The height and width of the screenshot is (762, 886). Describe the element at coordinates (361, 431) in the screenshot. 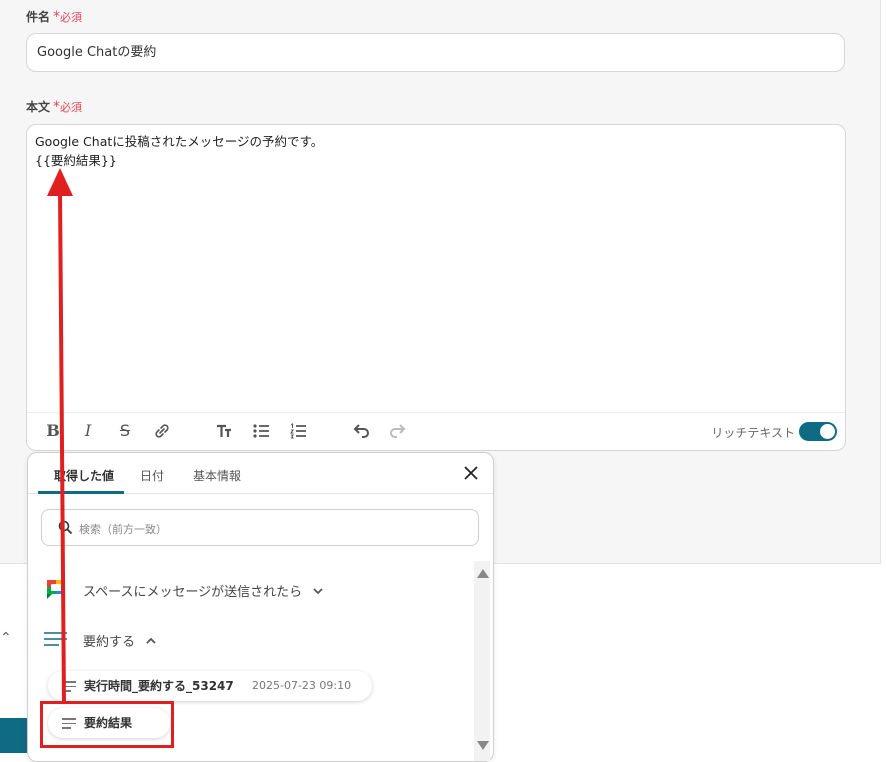

I see `undo-icon` at that location.